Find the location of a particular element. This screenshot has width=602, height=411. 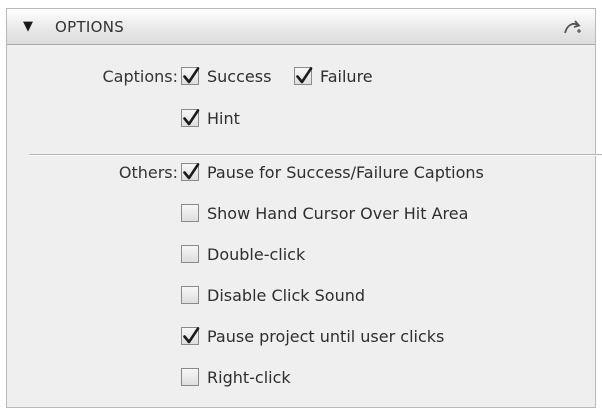

checkbox-double-click-group: Double-click is located at coordinates (243, 254).